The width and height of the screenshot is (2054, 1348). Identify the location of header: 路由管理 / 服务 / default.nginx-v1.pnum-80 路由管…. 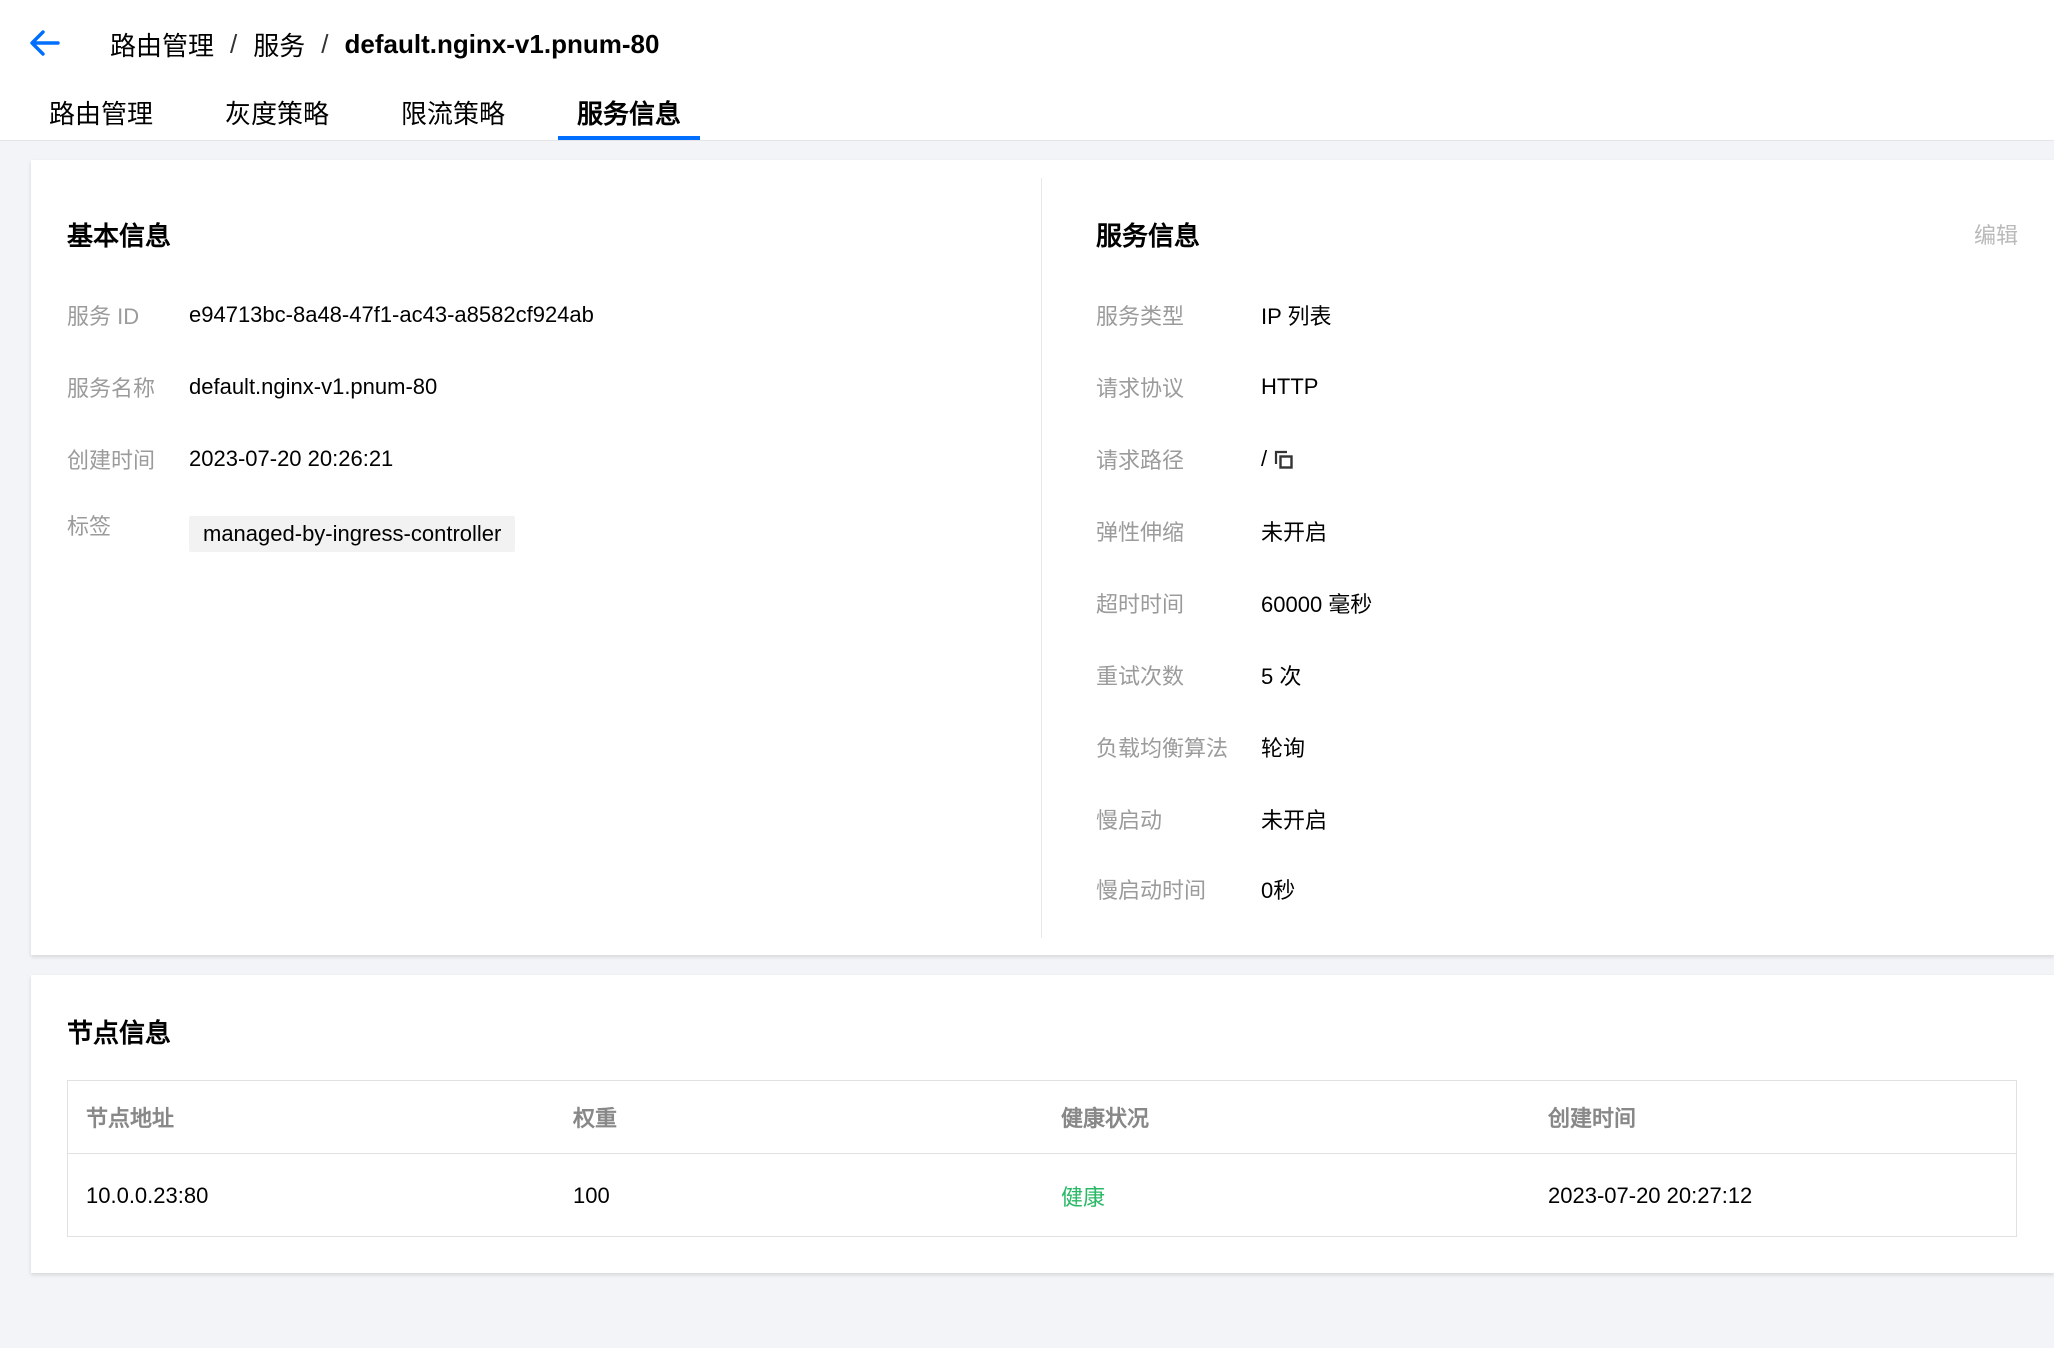
(1027, 70).